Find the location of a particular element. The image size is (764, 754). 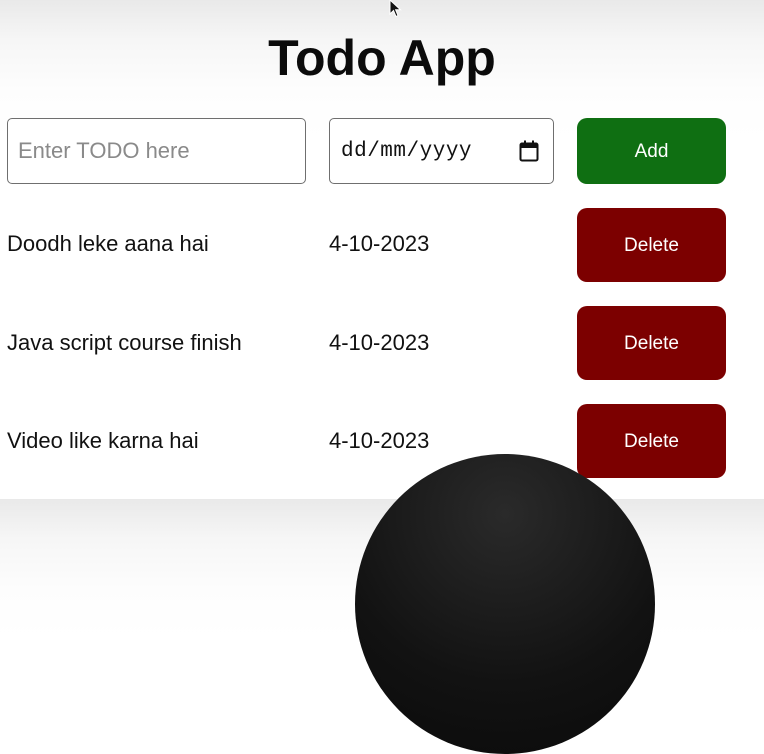

mouse-cursor-icon is located at coordinates (395, 9).